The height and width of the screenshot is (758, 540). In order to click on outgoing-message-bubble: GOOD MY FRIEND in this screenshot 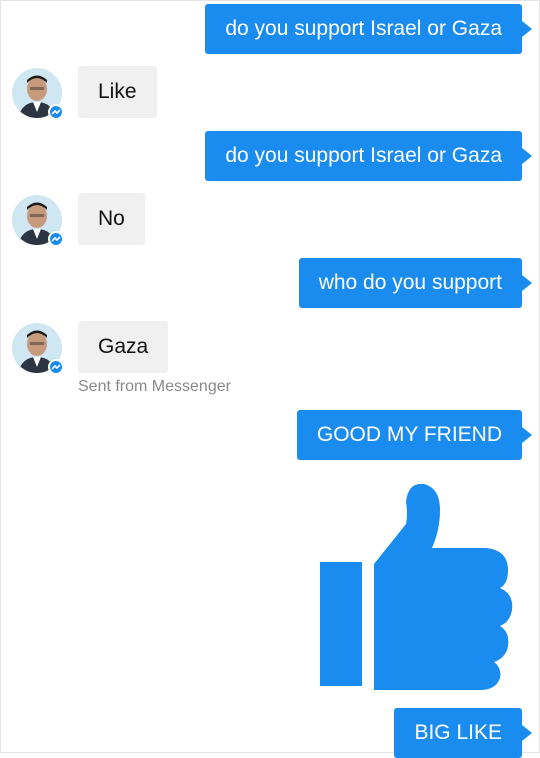, I will do `click(414, 435)`.